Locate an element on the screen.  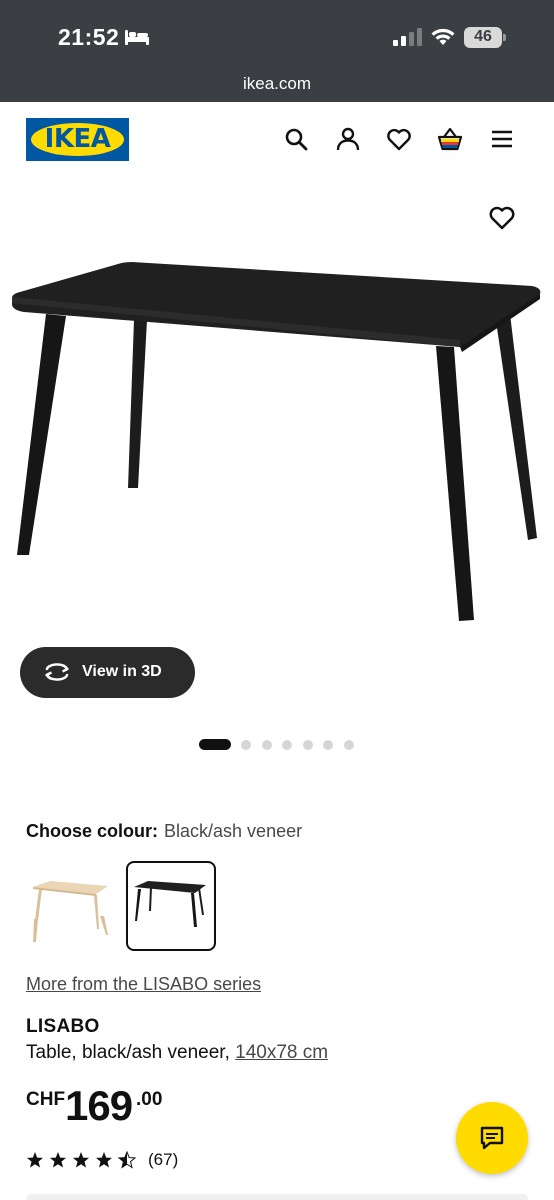
carousel-dot-active is located at coordinates (215, 744).